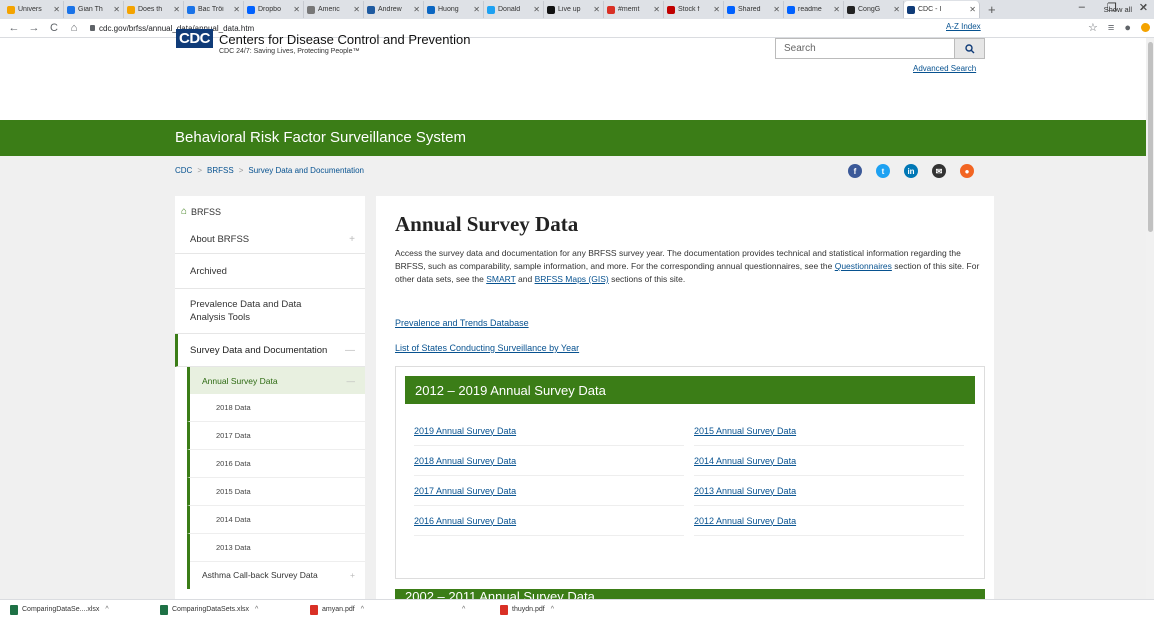 The height and width of the screenshot is (619, 1154). I want to click on browser-tab: Huong ✕, so click(454, 9).